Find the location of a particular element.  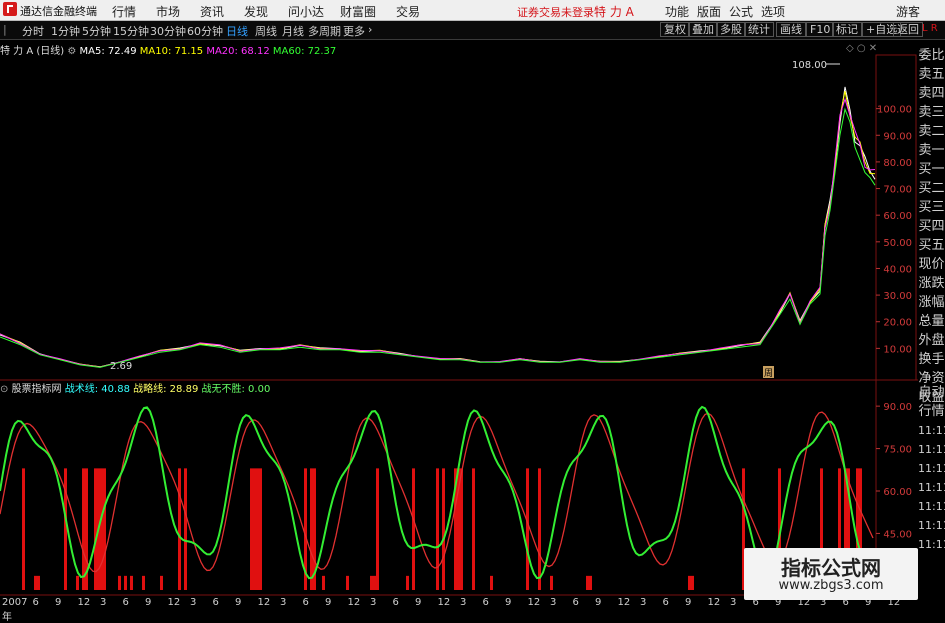

quote-label: 卖四 is located at coordinates (931, 93).